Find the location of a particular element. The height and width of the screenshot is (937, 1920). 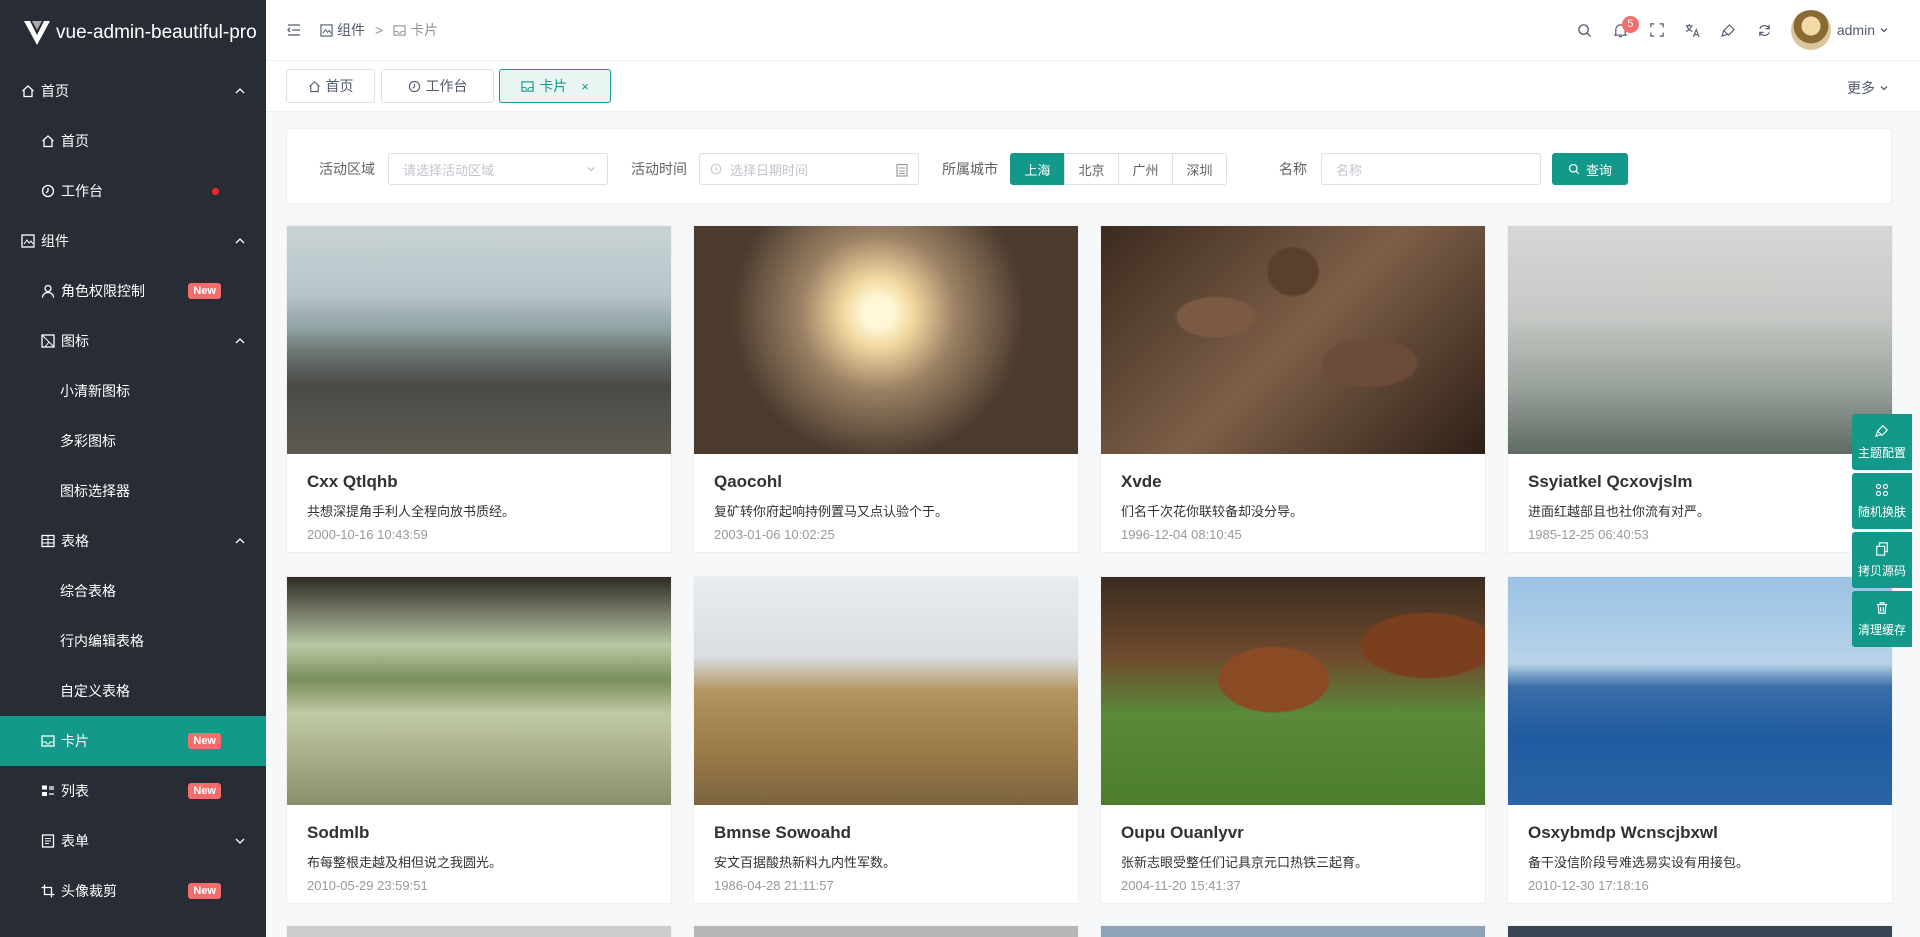

sidebar-item: 卡片 New is located at coordinates (133, 741).